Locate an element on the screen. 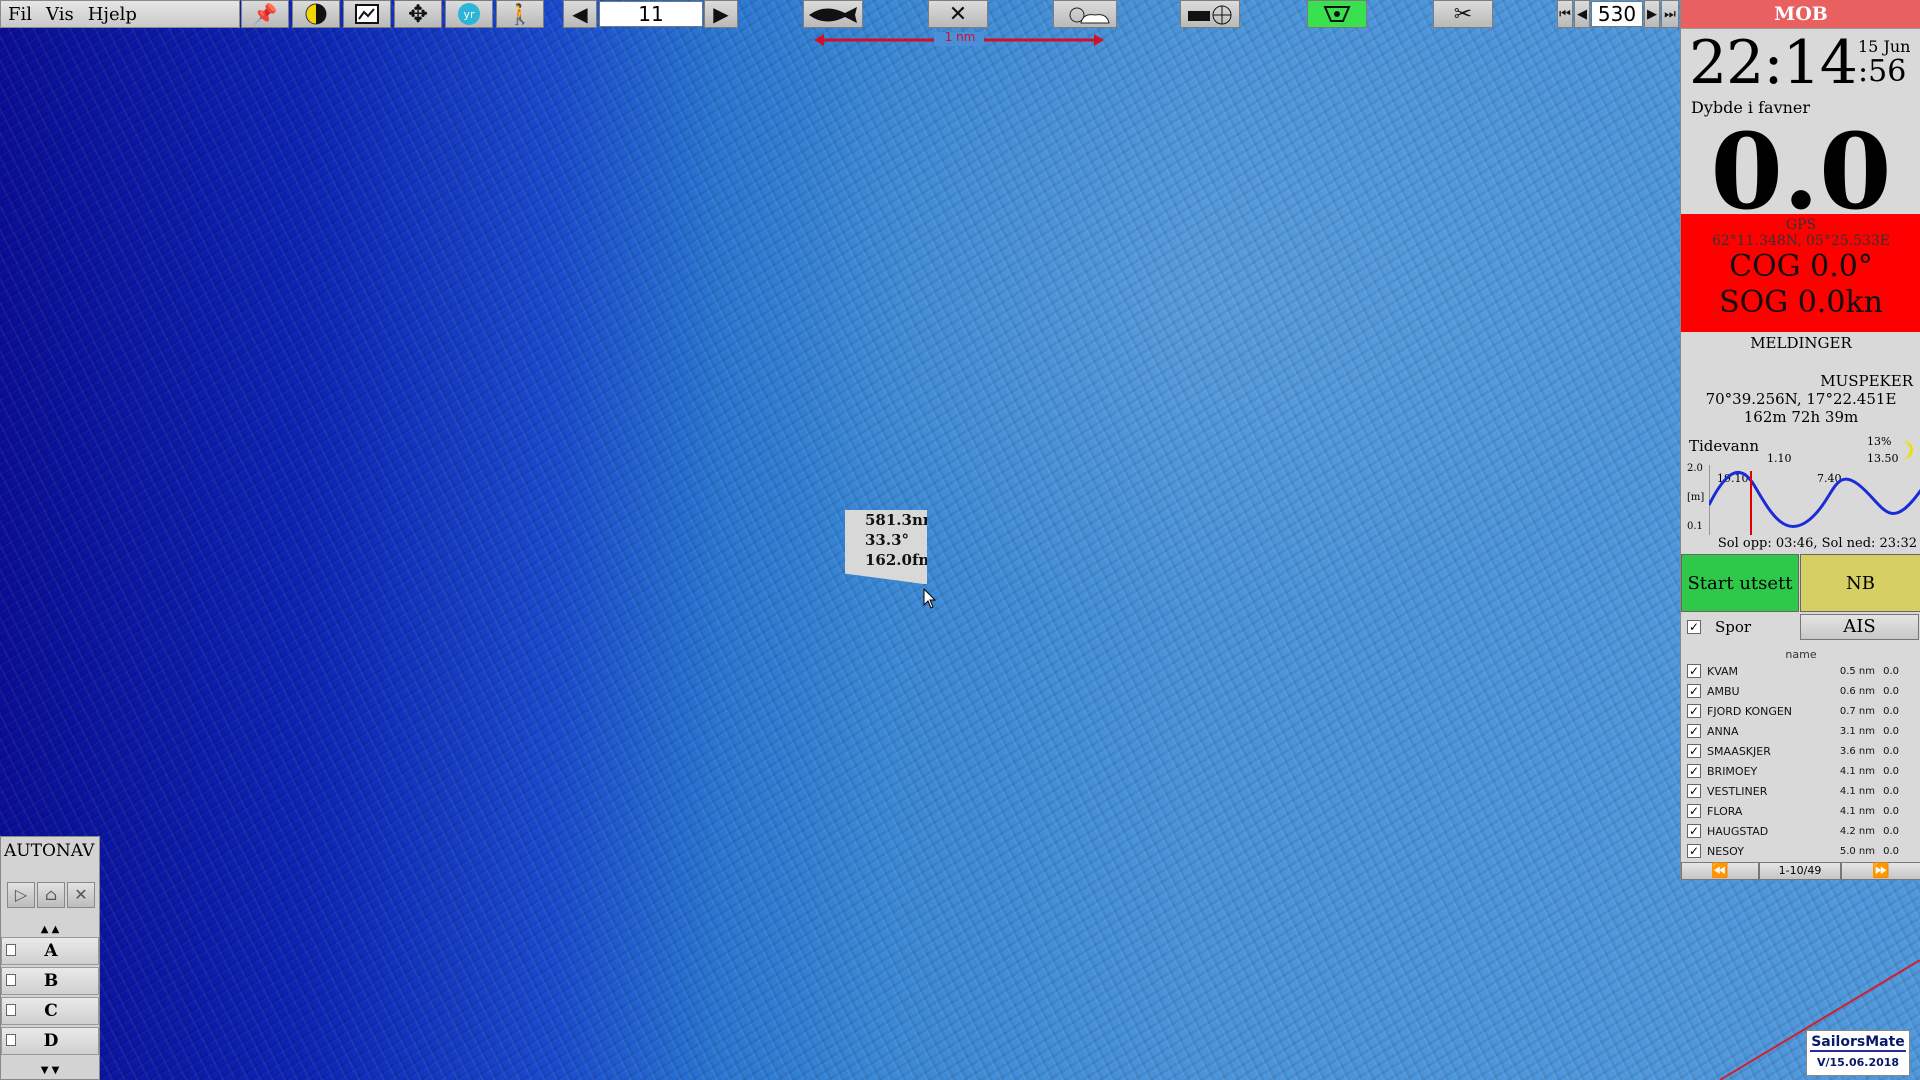  autonav-route-b: B is located at coordinates (50, 981).